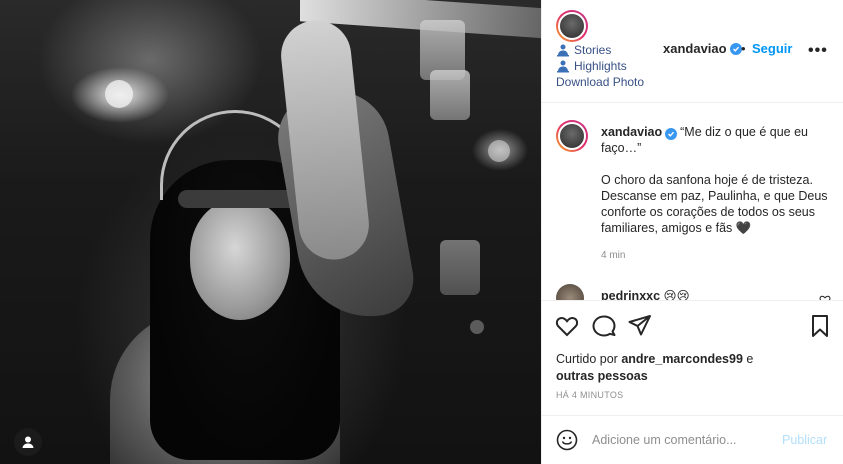 The height and width of the screenshot is (464, 843). Describe the element at coordinates (567, 326) in the screenshot. I see `like-heart-icon` at that location.